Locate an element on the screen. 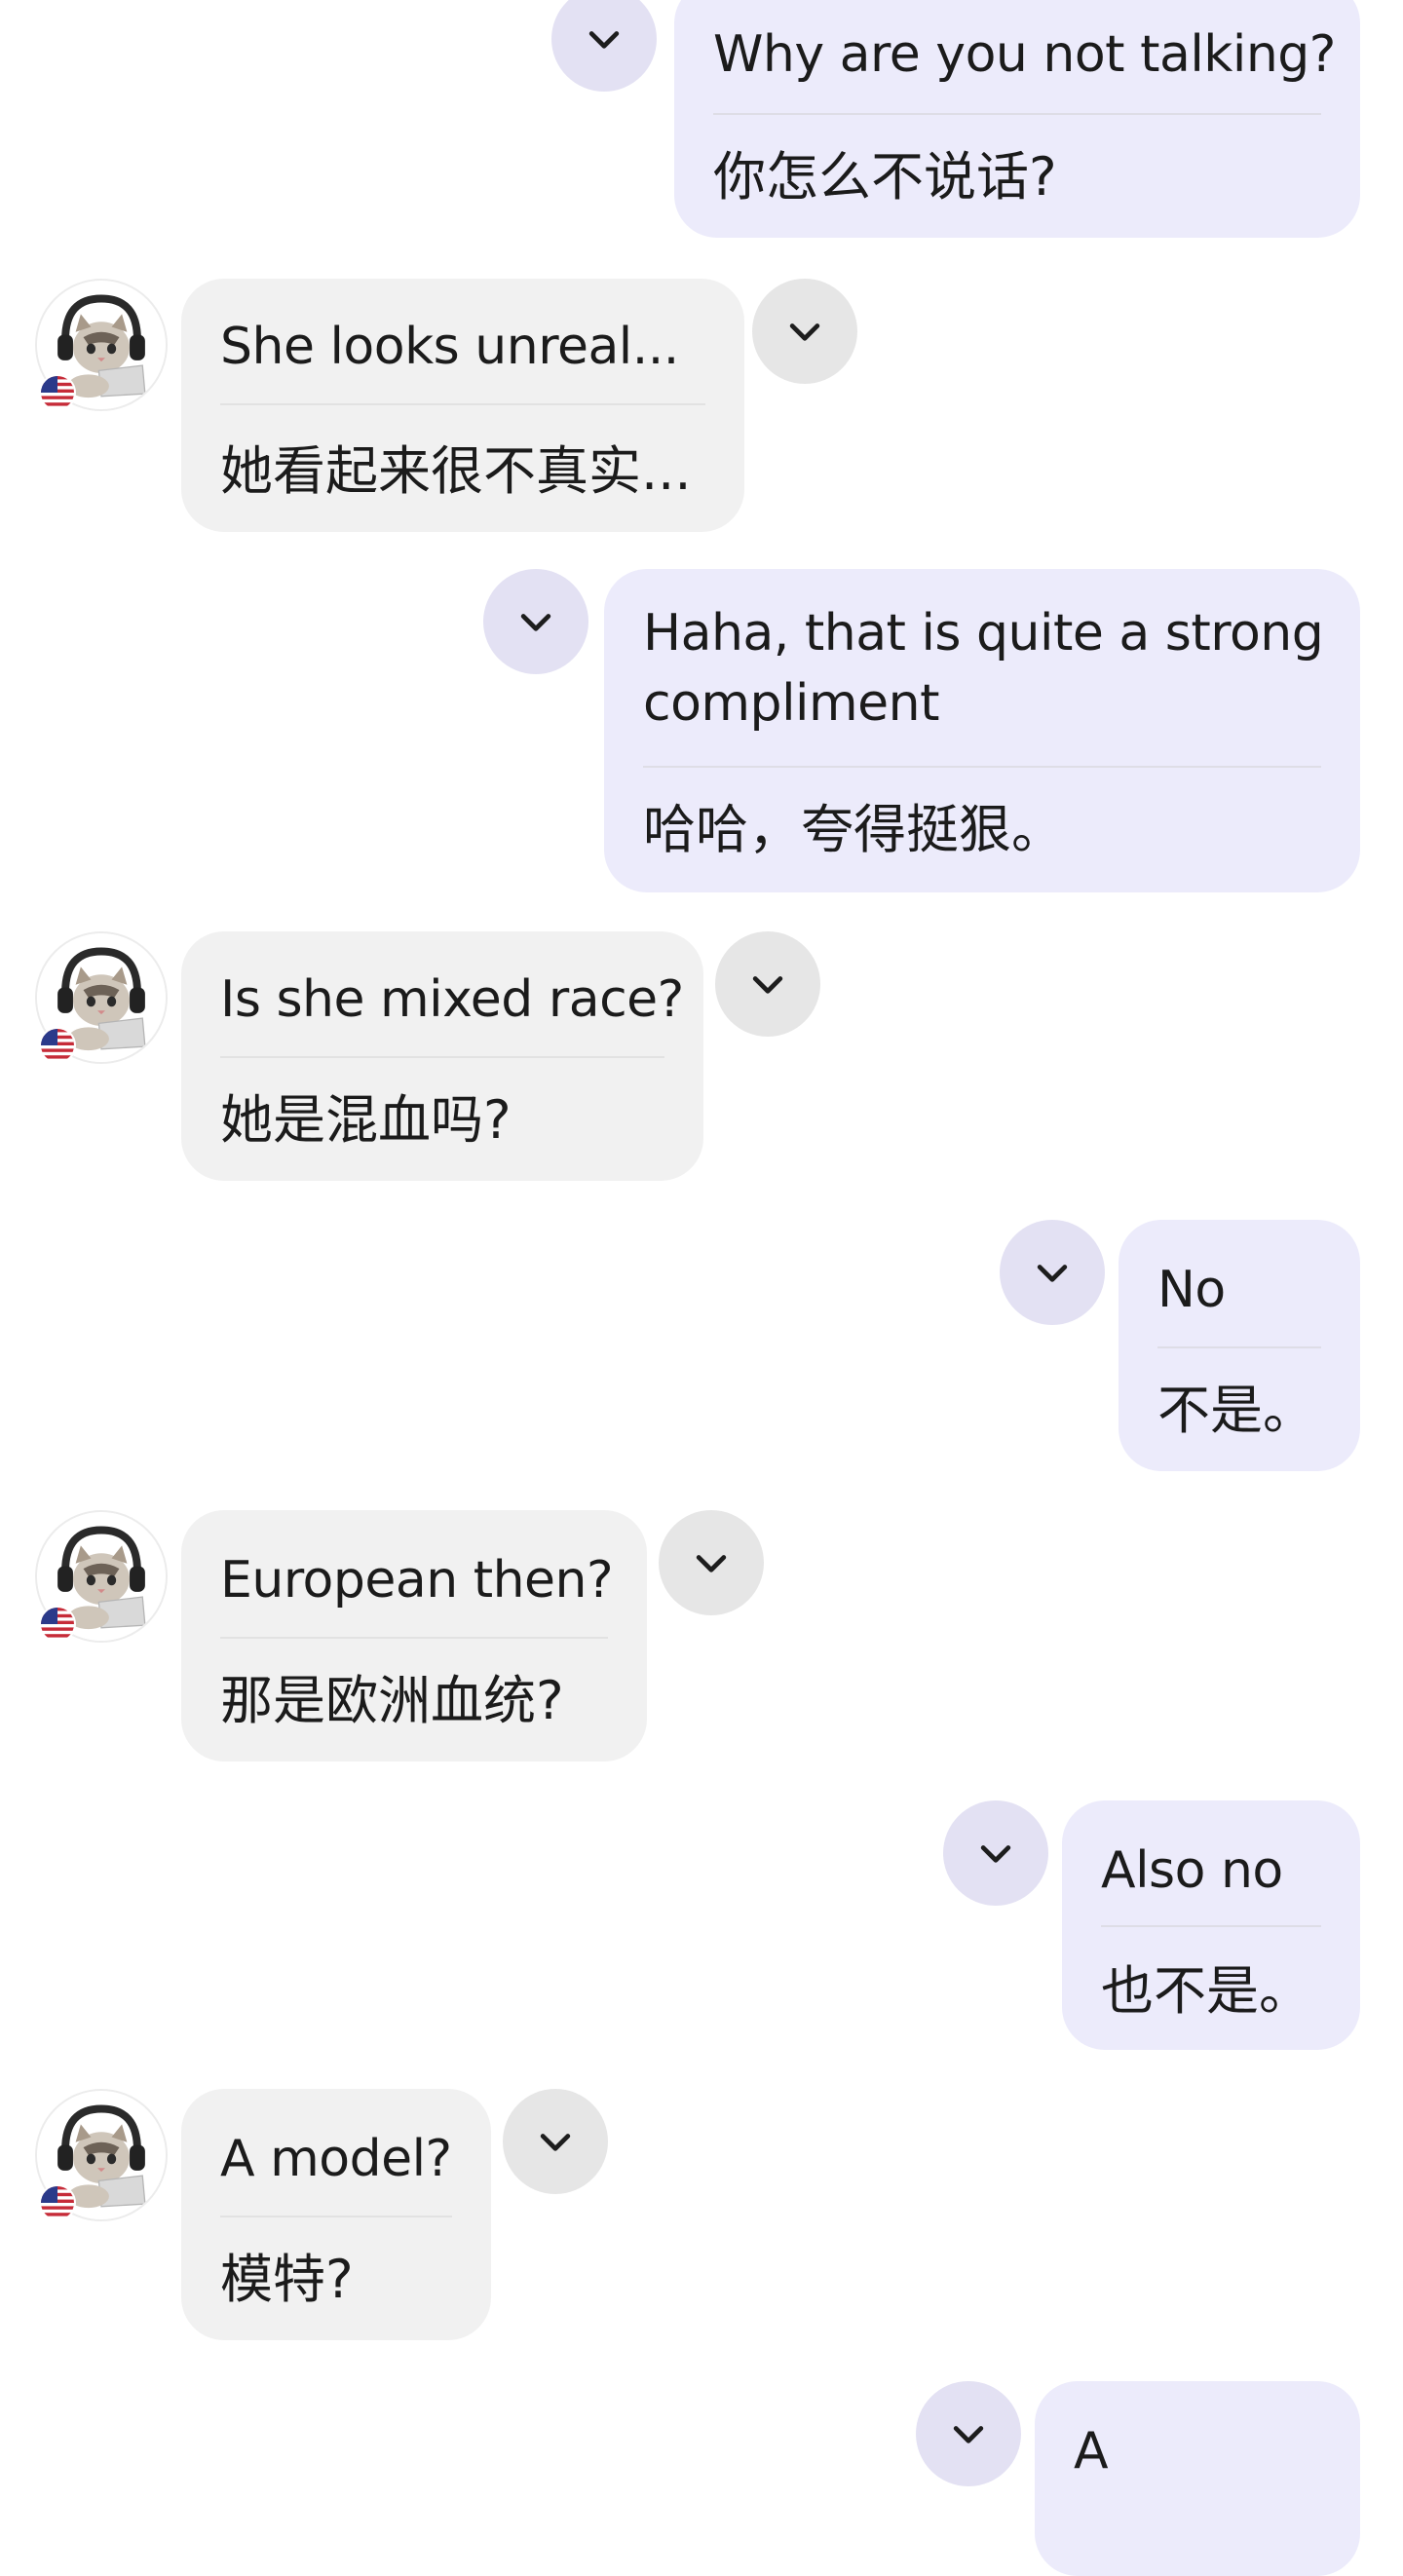 This screenshot has width=1403, height=2576. message-bubble: A model? 模特? is located at coordinates (336, 2214).